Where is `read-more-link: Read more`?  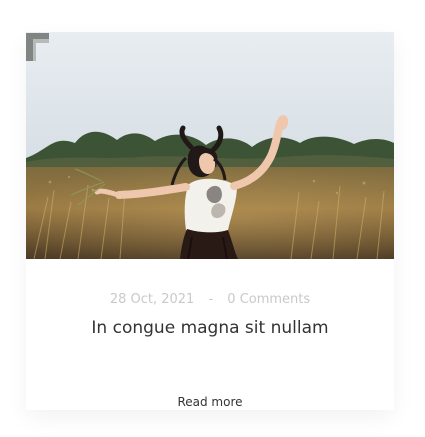 read-more-link: Read more is located at coordinates (210, 402).